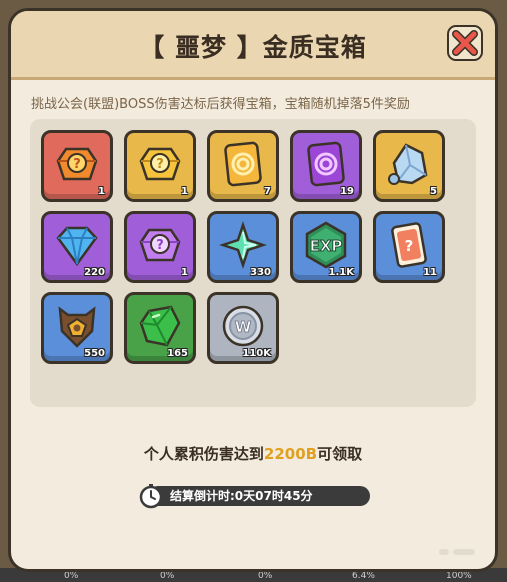 The width and height of the screenshot is (507, 582). Describe the element at coordinates (290, 454) in the screenshot. I see `requirement-value: 2200B` at that location.